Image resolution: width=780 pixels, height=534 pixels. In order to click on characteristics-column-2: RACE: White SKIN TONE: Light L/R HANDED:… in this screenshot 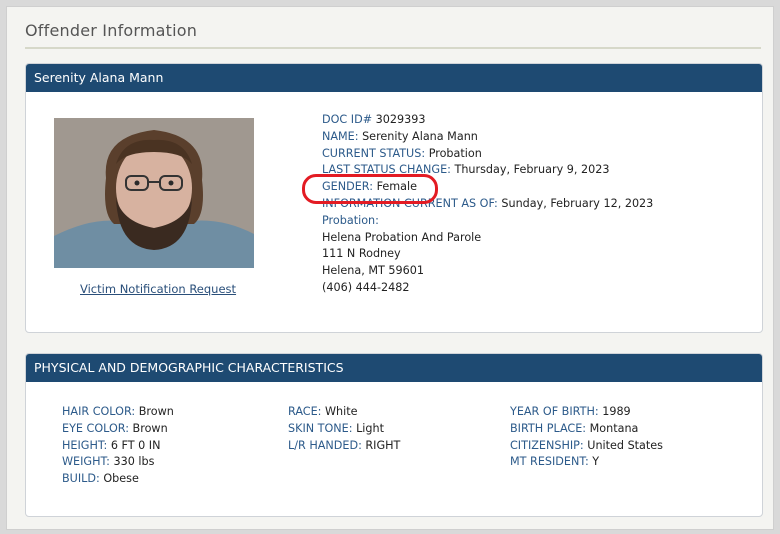, I will do `click(344, 429)`.